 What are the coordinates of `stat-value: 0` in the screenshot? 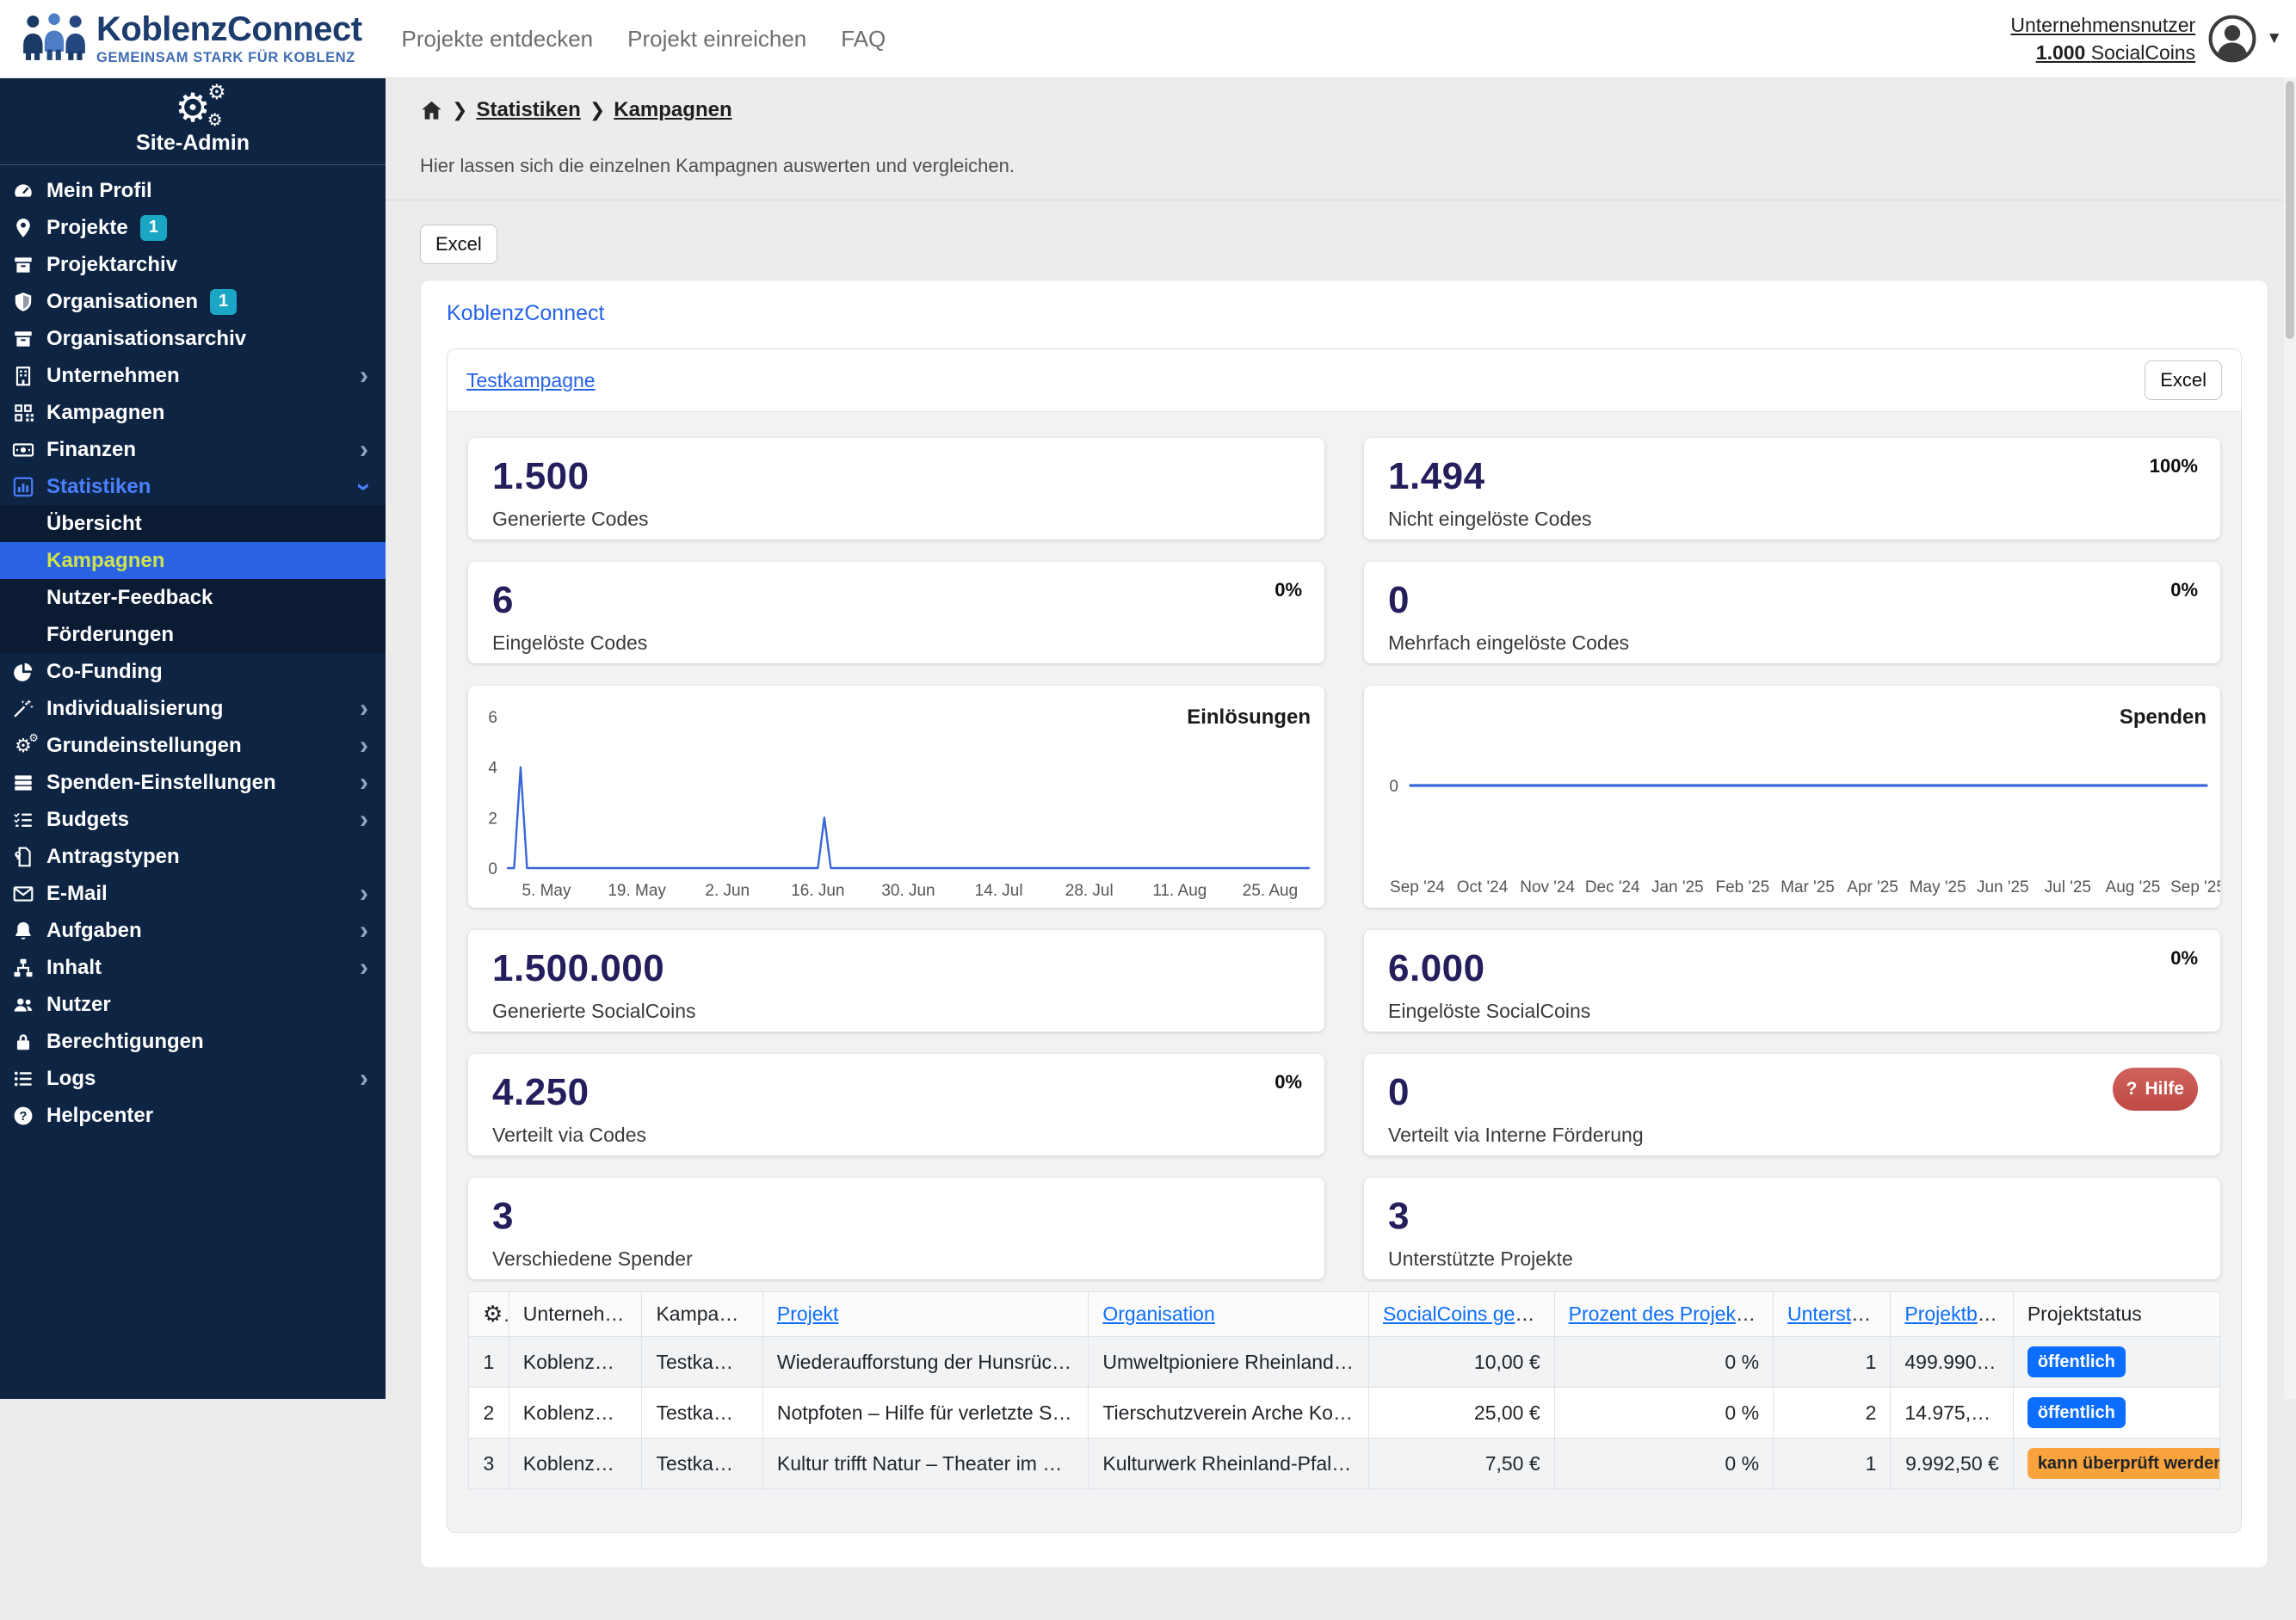 It's located at (1399, 600).